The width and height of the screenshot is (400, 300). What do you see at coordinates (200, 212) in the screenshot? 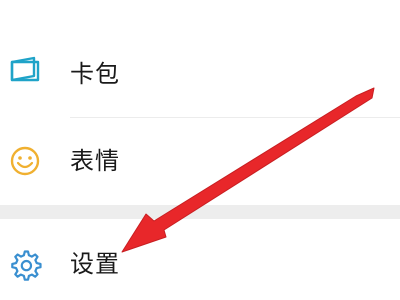
I see `section-separator` at bounding box center [200, 212].